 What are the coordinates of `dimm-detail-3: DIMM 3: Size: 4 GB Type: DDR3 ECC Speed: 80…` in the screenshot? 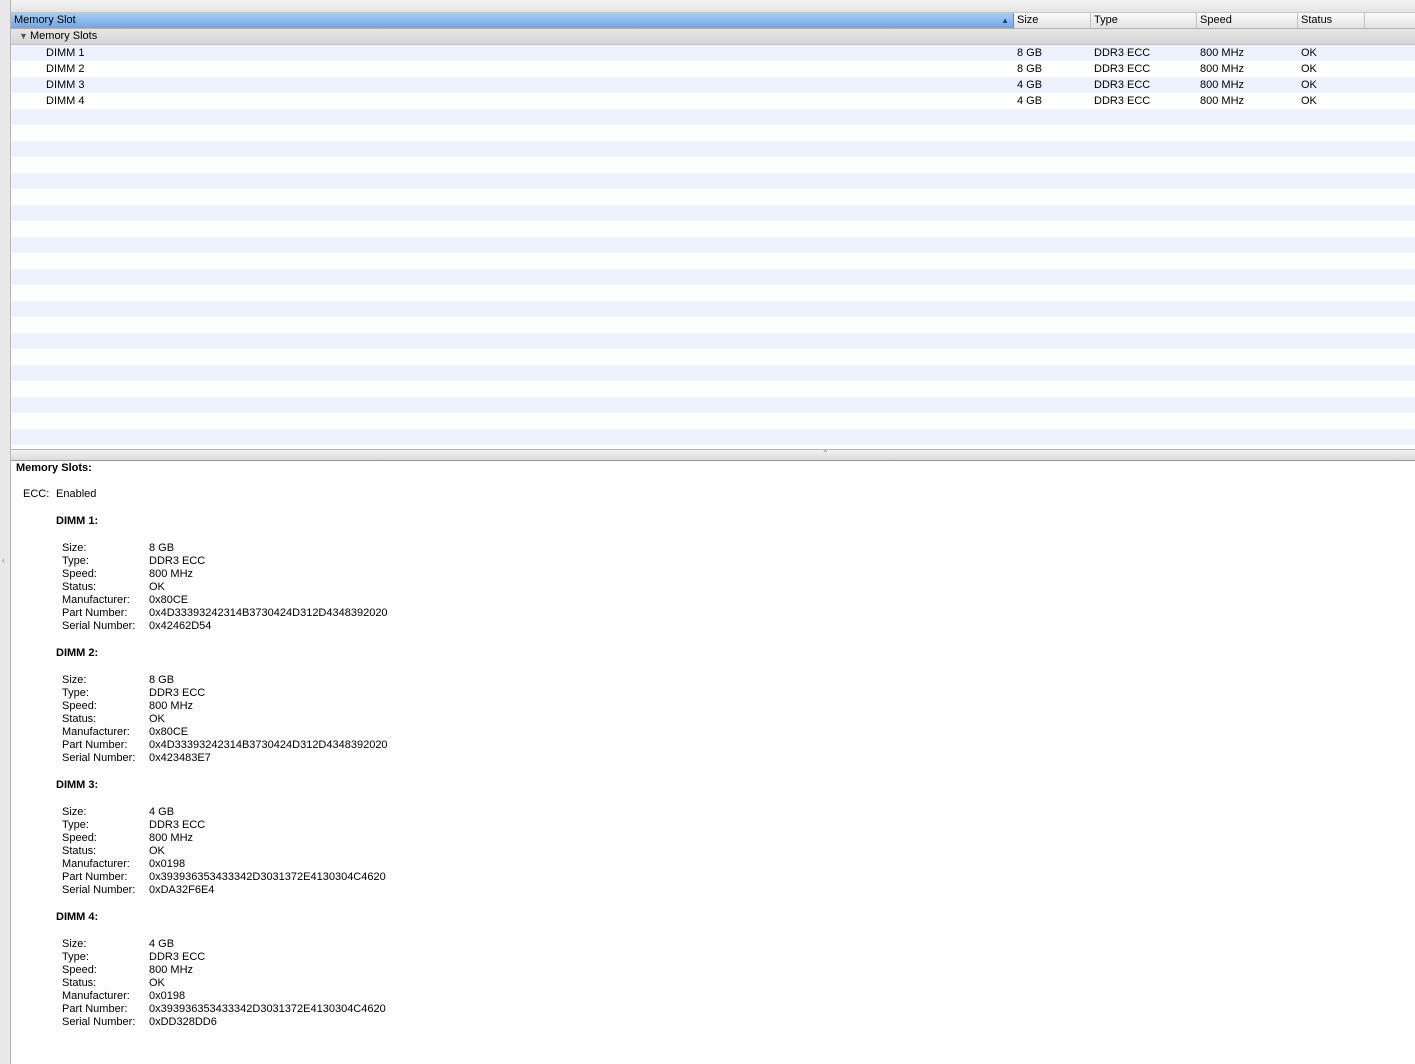 It's located at (221, 838).